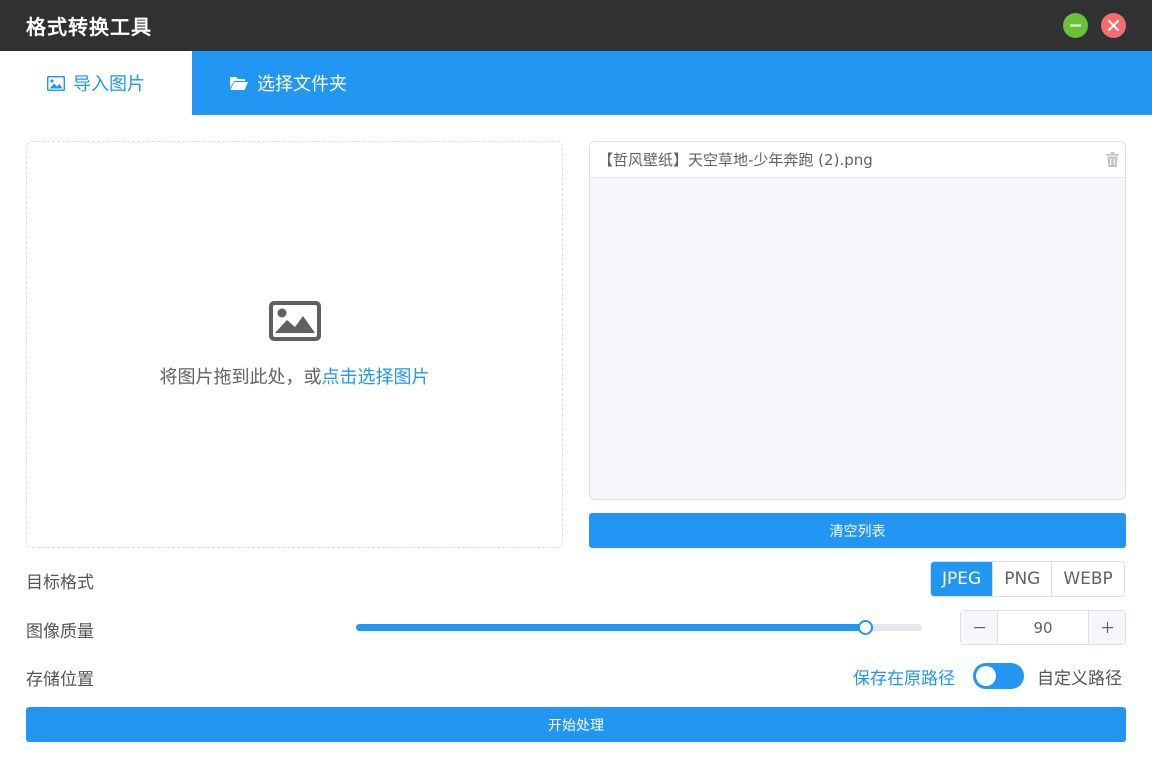  I want to click on minimize-icon, so click(1075, 25).